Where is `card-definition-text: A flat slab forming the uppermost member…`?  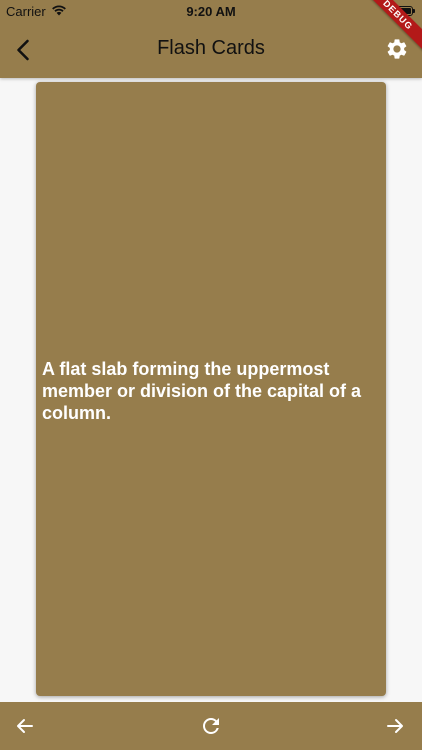 card-definition-text: A flat slab forming the uppermost member… is located at coordinates (202, 391).